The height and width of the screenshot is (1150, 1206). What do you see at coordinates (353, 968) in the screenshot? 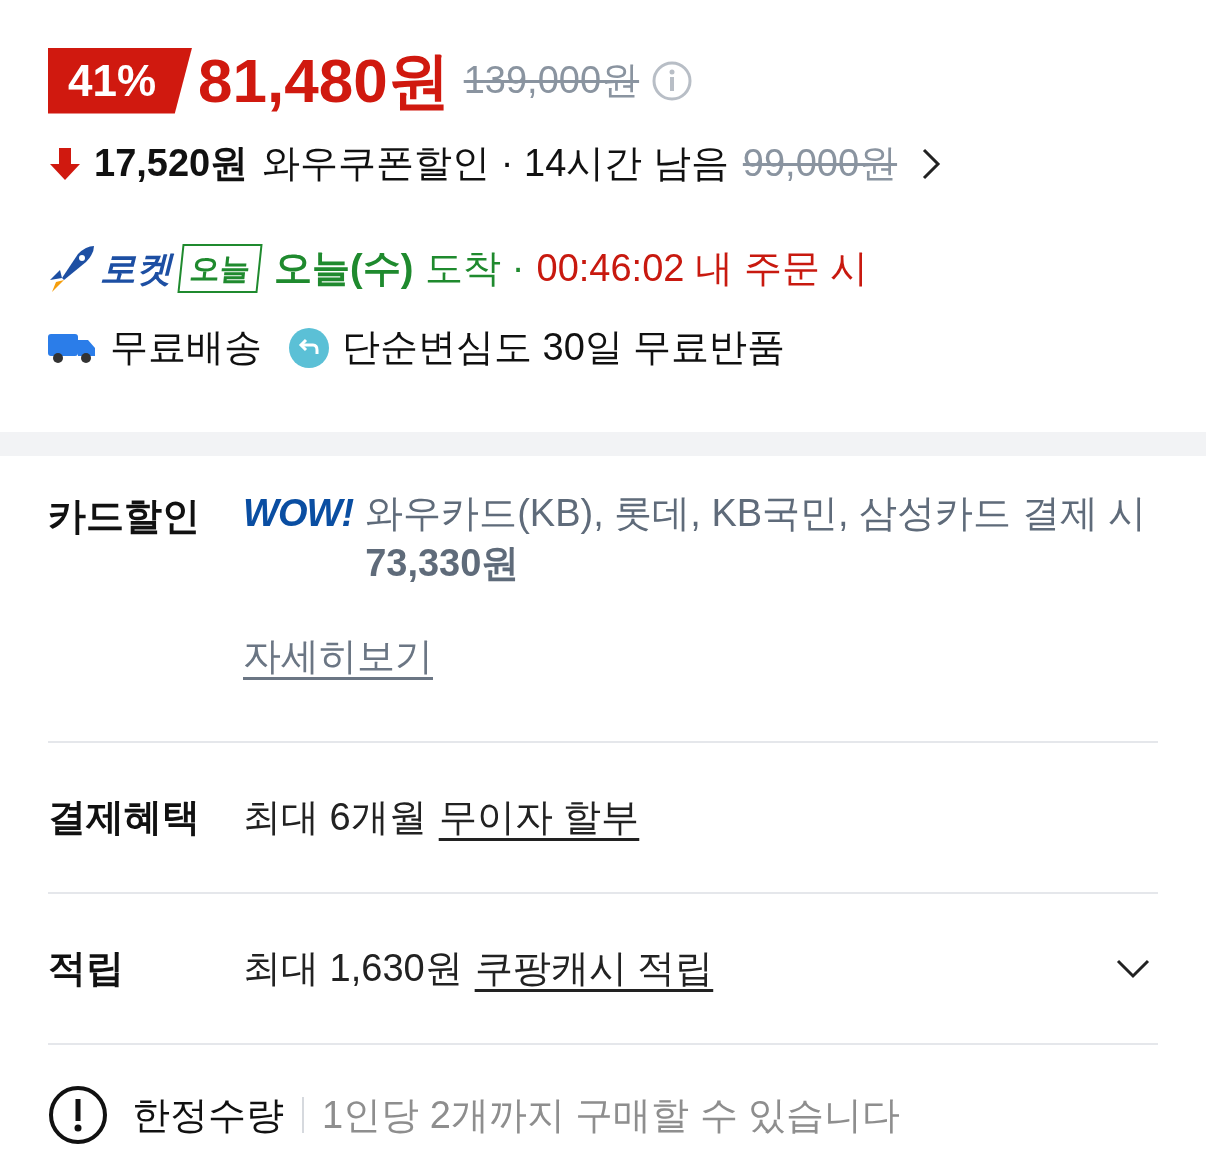
I see `benefit-text: 최대 1,630원` at bounding box center [353, 968].